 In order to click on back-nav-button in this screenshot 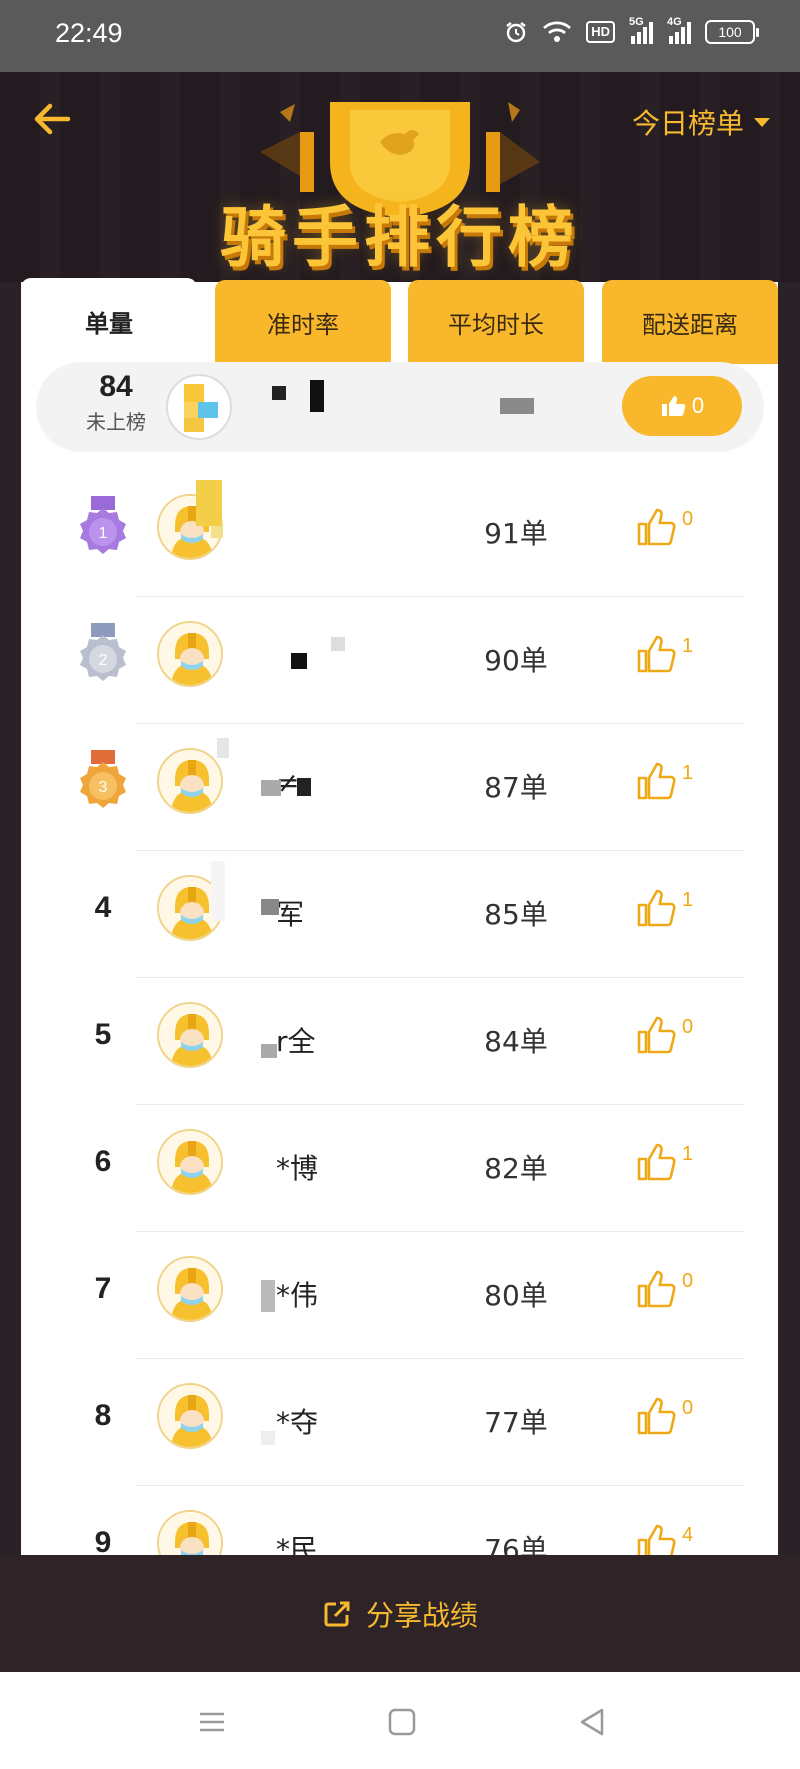, I will do `click(592, 1722)`.